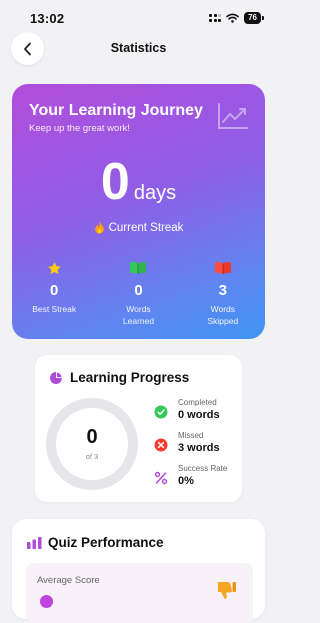 This screenshot has width=320, height=623. What do you see at coordinates (233, 116) in the screenshot?
I see `chart-trend-icon` at bounding box center [233, 116].